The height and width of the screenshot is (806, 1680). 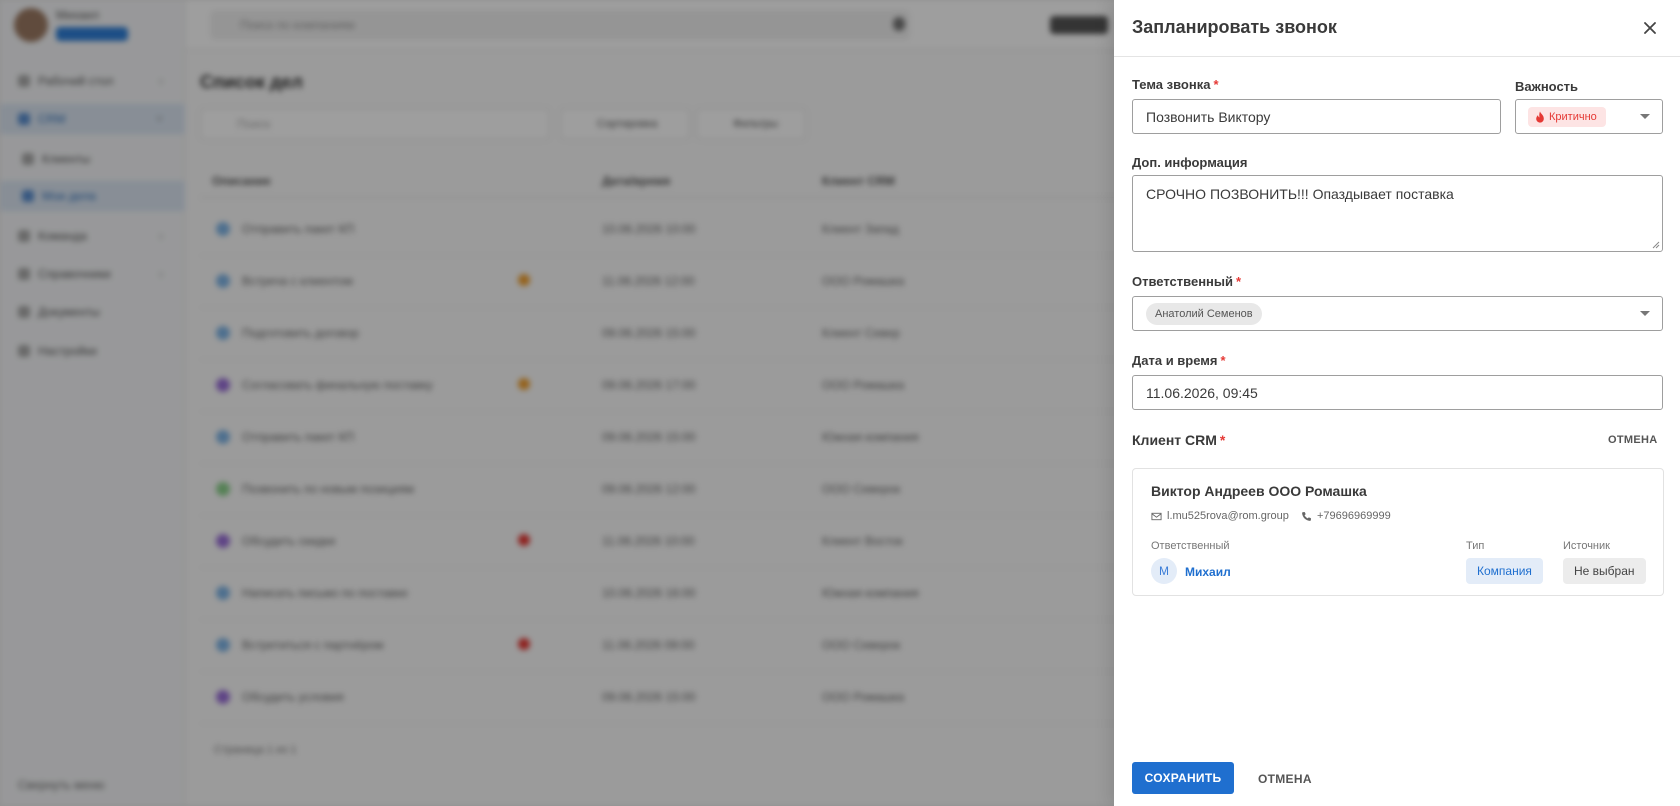 I want to click on client-source-label: Источник, so click(x=1586, y=546).